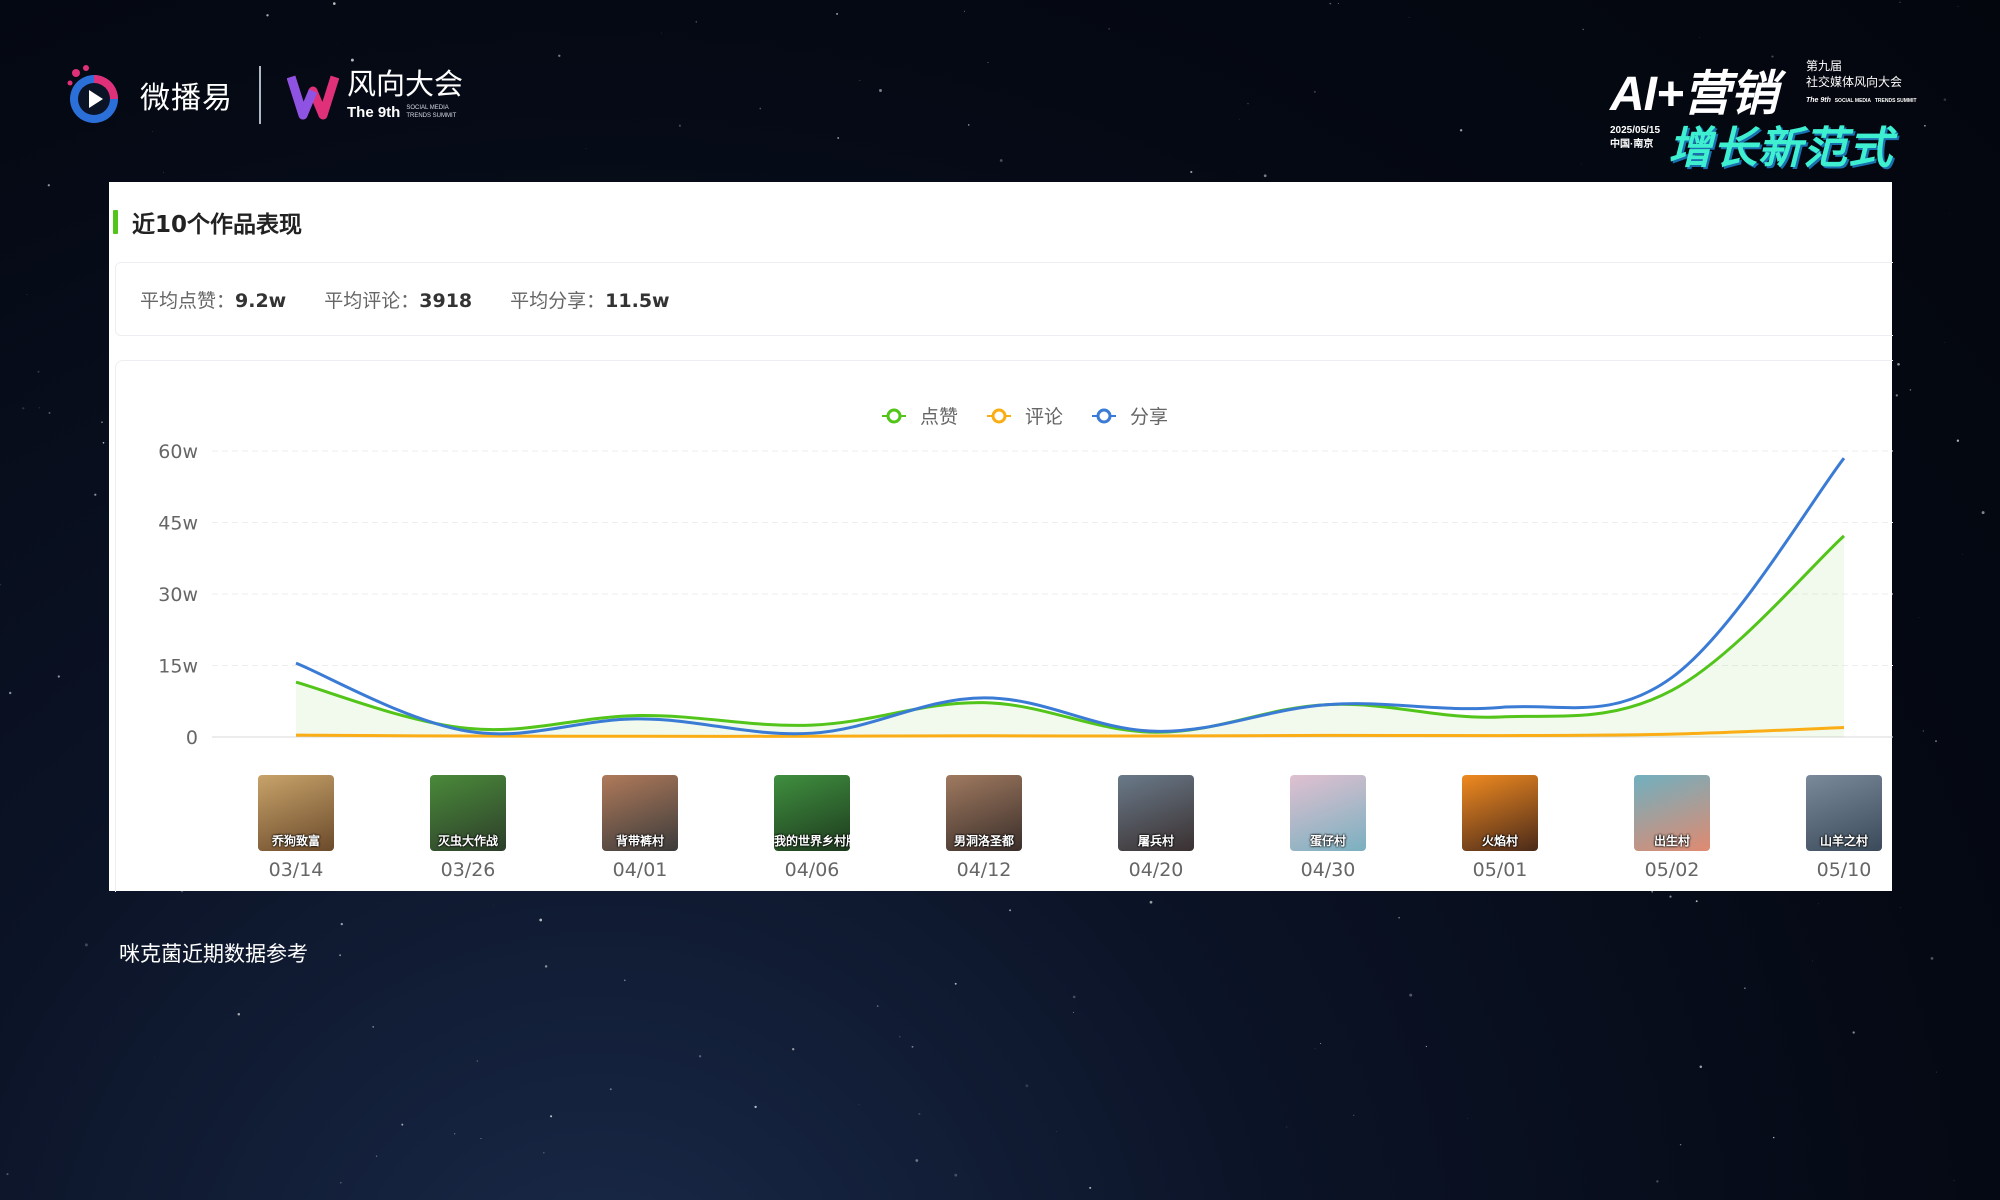 The width and height of the screenshot is (2000, 1200). I want to click on thumbnail-caption: 蛋仔村, so click(1327, 841).